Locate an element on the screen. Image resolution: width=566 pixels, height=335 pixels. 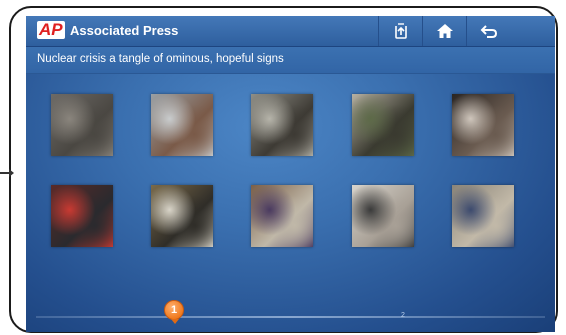
photo-thumbnail-crowd-red-coats is located at coordinates (82, 216).